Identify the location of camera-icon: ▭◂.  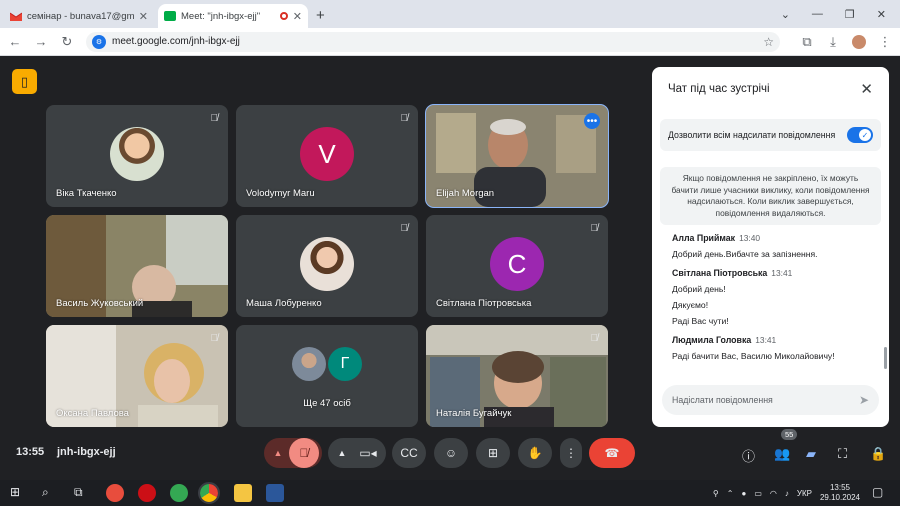
(368, 453).